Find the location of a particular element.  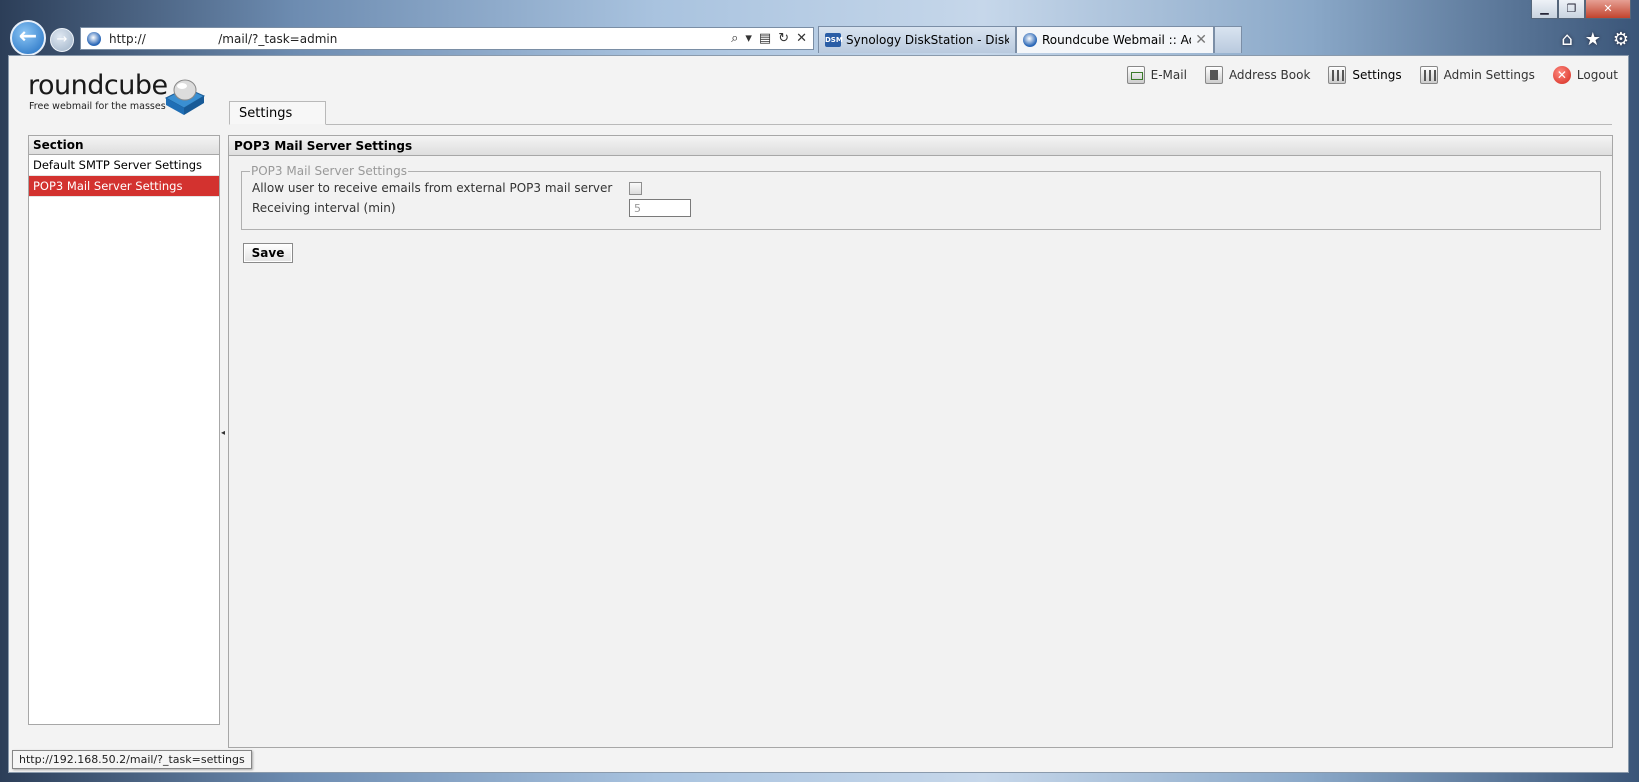

nav-email-label: E-Mail is located at coordinates (1168, 75).